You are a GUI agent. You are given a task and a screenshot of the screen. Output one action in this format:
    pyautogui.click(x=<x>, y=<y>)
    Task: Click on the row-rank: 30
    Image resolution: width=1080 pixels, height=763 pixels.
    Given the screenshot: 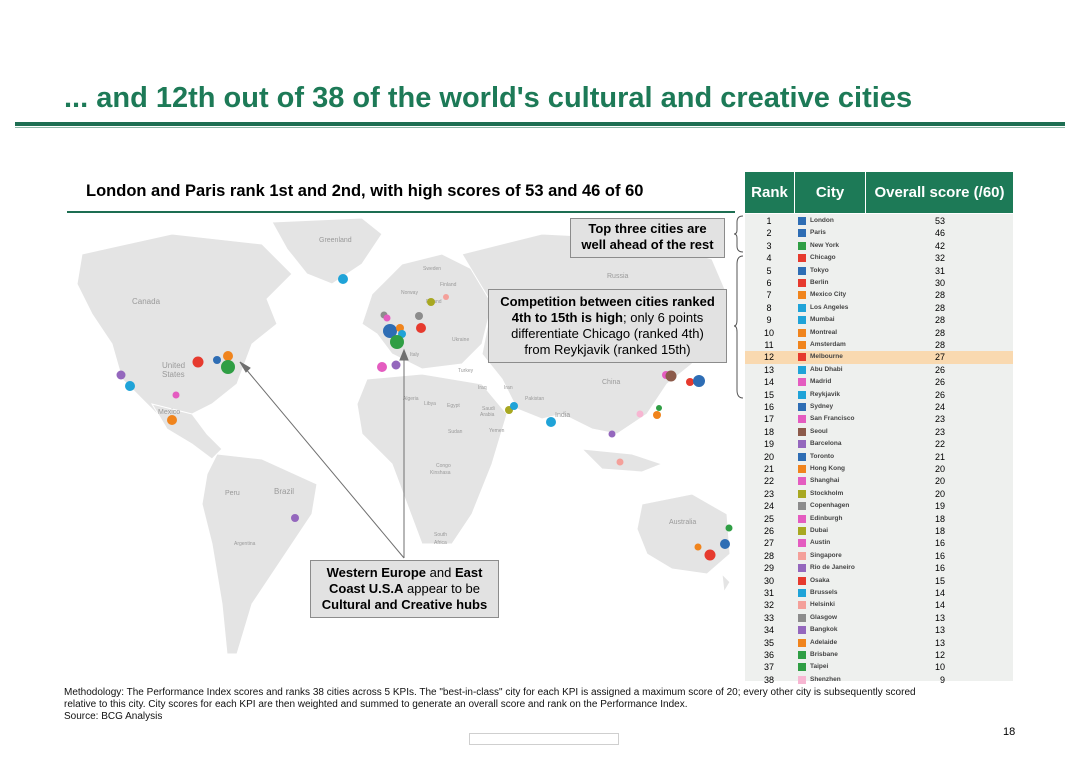 What is the action you would take?
    pyautogui.click(x=768, y=580)
    